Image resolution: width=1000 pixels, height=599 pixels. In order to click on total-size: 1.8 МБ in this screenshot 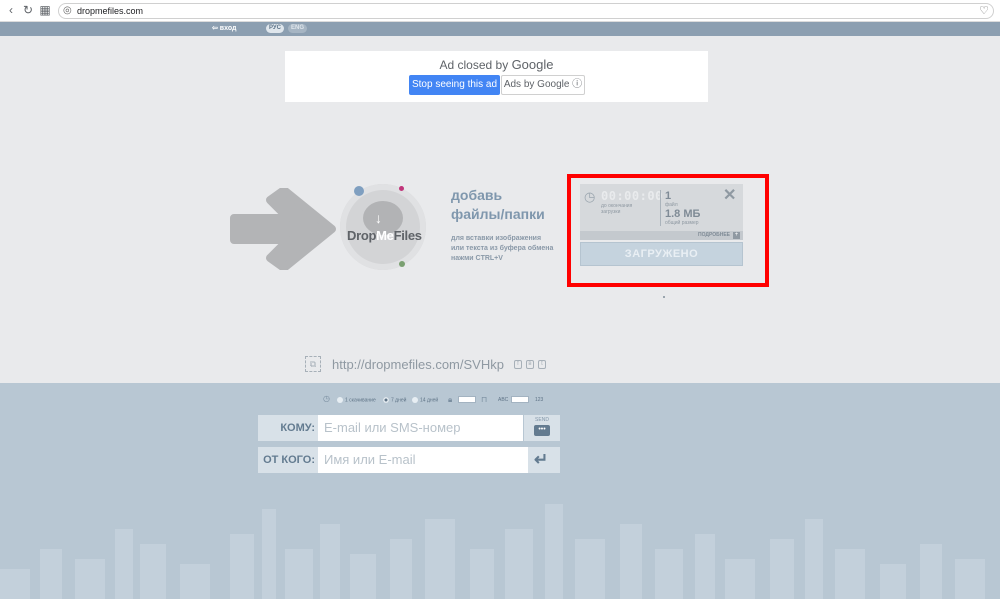, I will do `click(683, 214)`.